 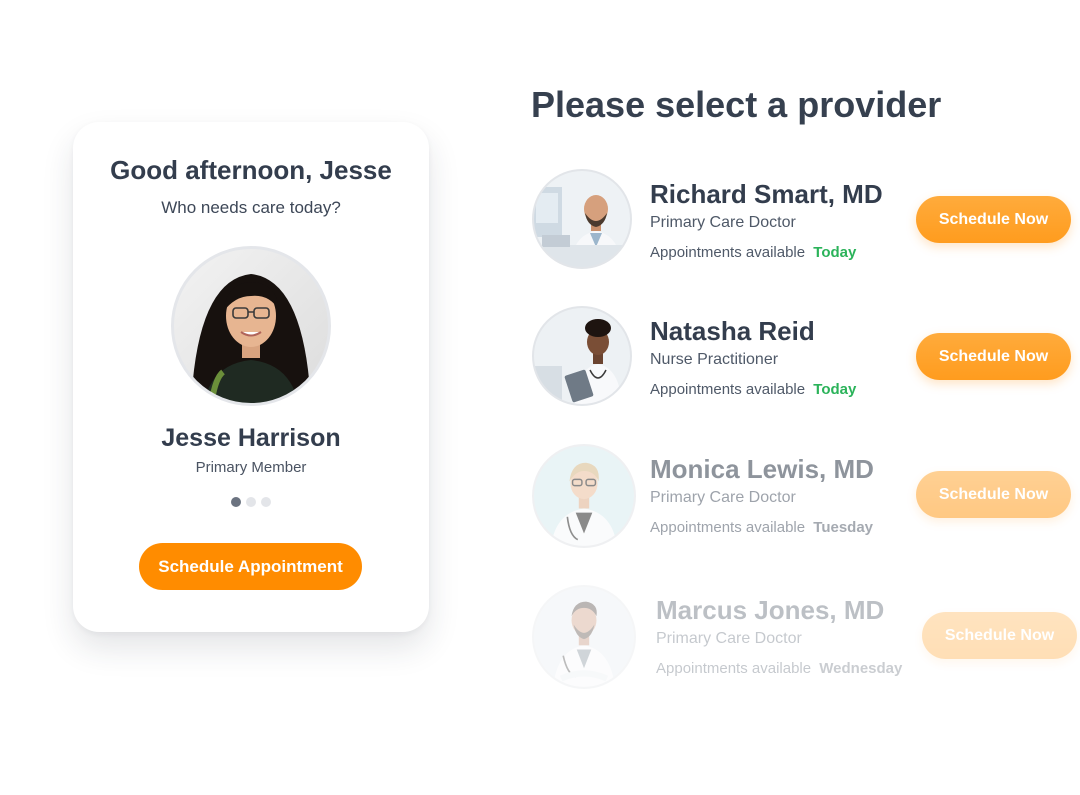 I want to click on schedule-appointment-button: Schedule Appointment, so click(x=250, y=566).